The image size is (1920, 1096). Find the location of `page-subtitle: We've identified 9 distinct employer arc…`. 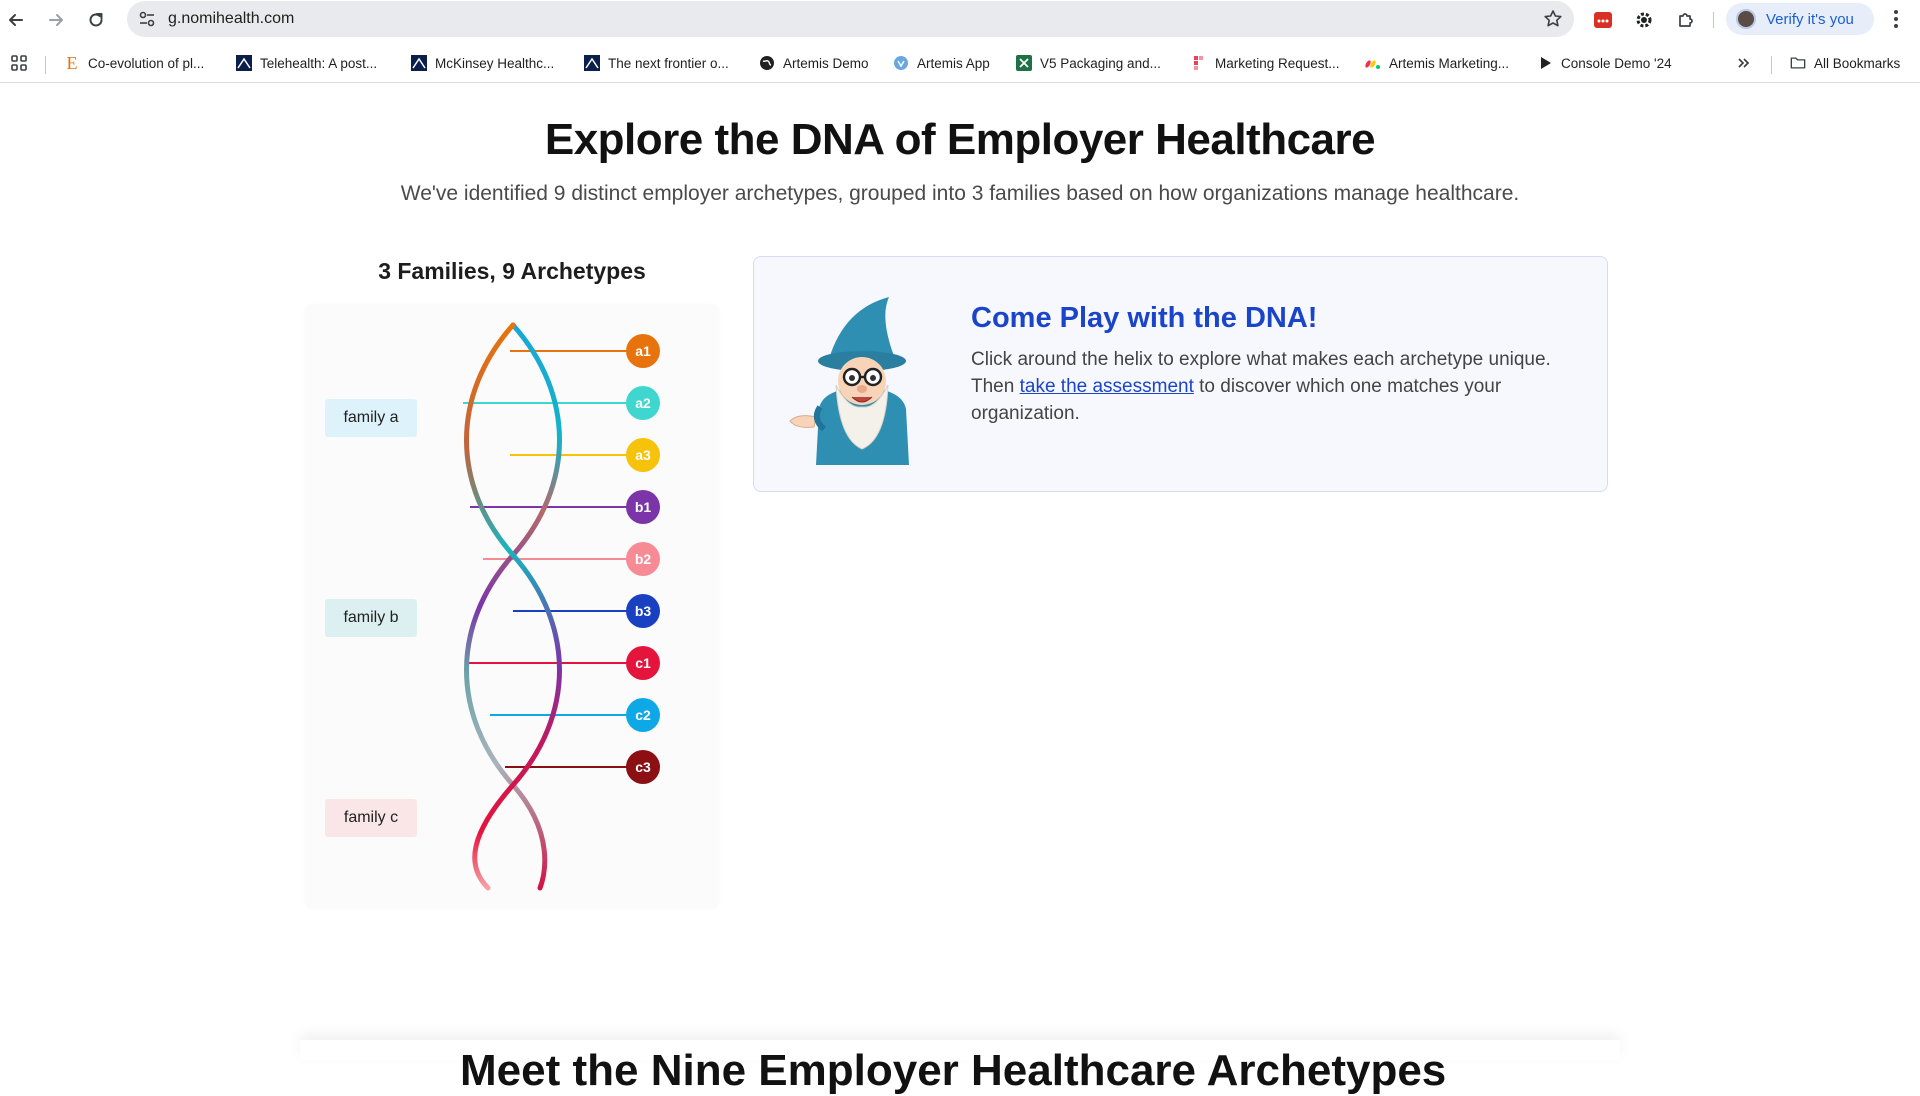

page-subtitle: We've identified 9 distinct employer arc… is located at coordinates (960, 193).